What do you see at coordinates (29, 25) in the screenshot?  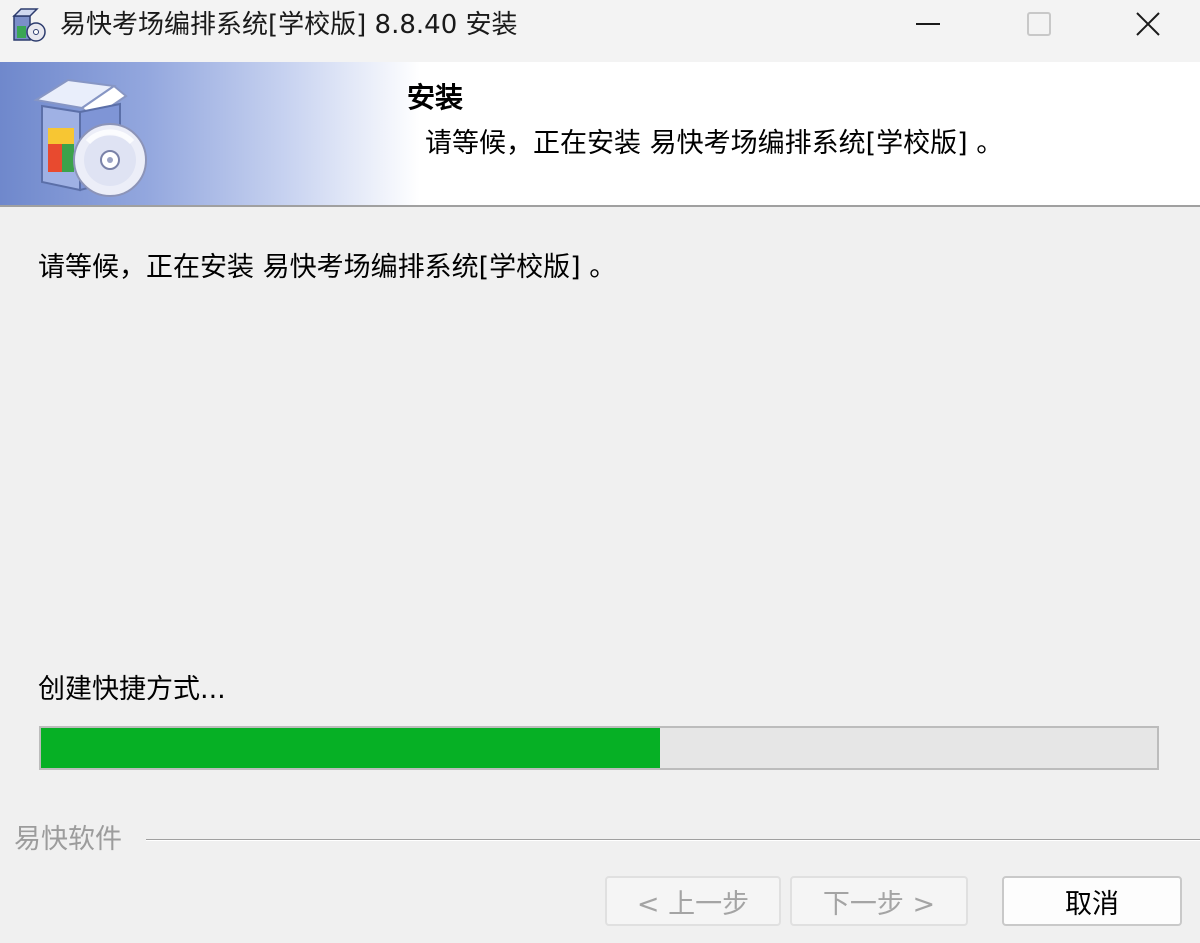 I see `installer-app-icon` at bounding box center [29, 25].